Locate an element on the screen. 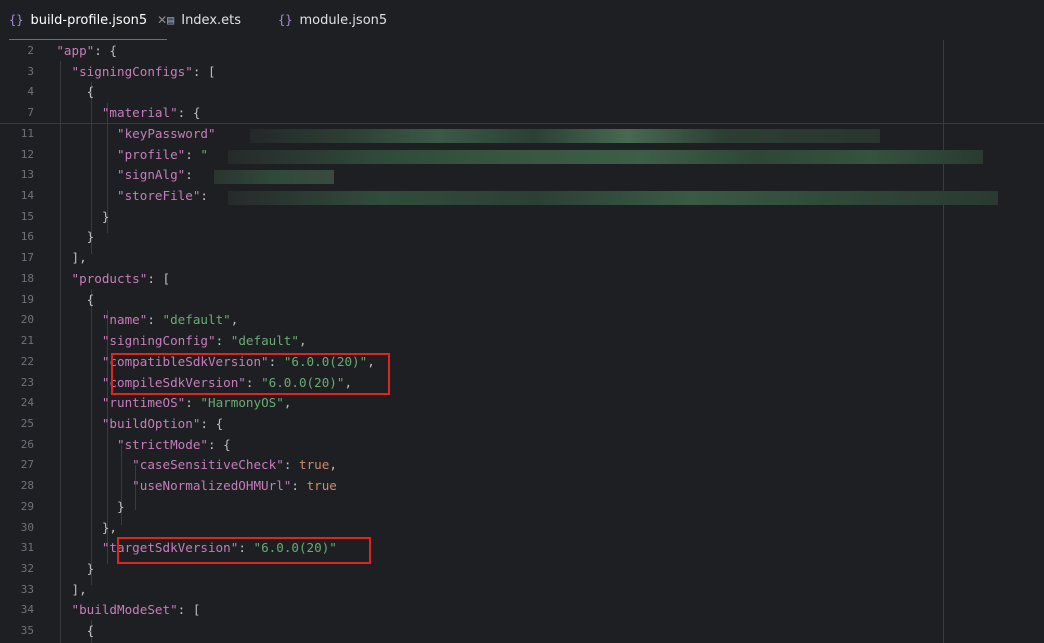  line-number: 12 is located at coordinates (27, 154).